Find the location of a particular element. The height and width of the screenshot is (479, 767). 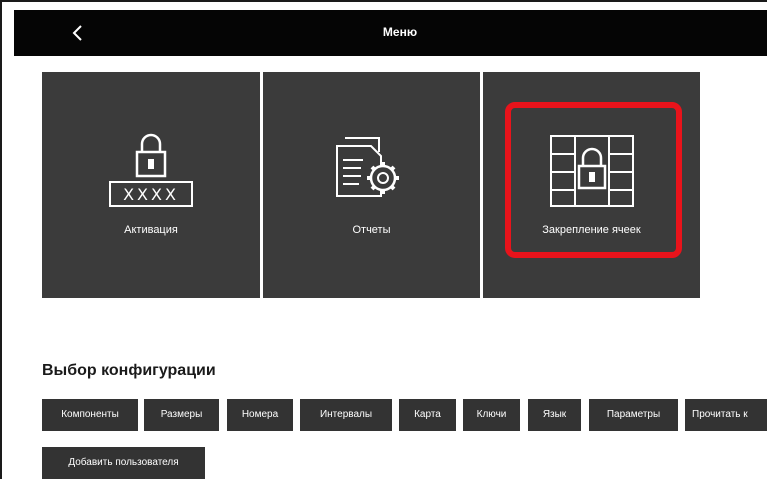

lock-keypad-icon: XXXX is located at coordinates (151, 170).